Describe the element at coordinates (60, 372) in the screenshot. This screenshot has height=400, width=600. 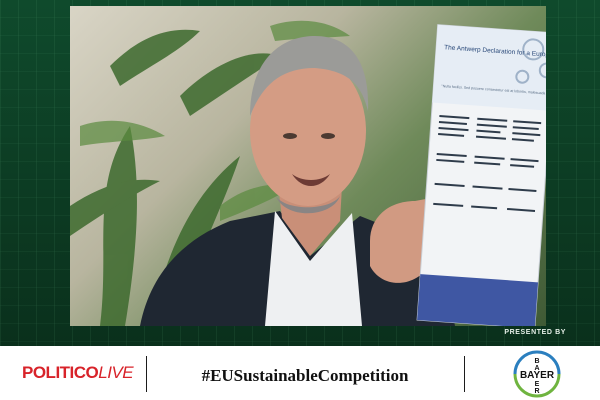
I see `politico-wordmark: POLITICO` at that location.